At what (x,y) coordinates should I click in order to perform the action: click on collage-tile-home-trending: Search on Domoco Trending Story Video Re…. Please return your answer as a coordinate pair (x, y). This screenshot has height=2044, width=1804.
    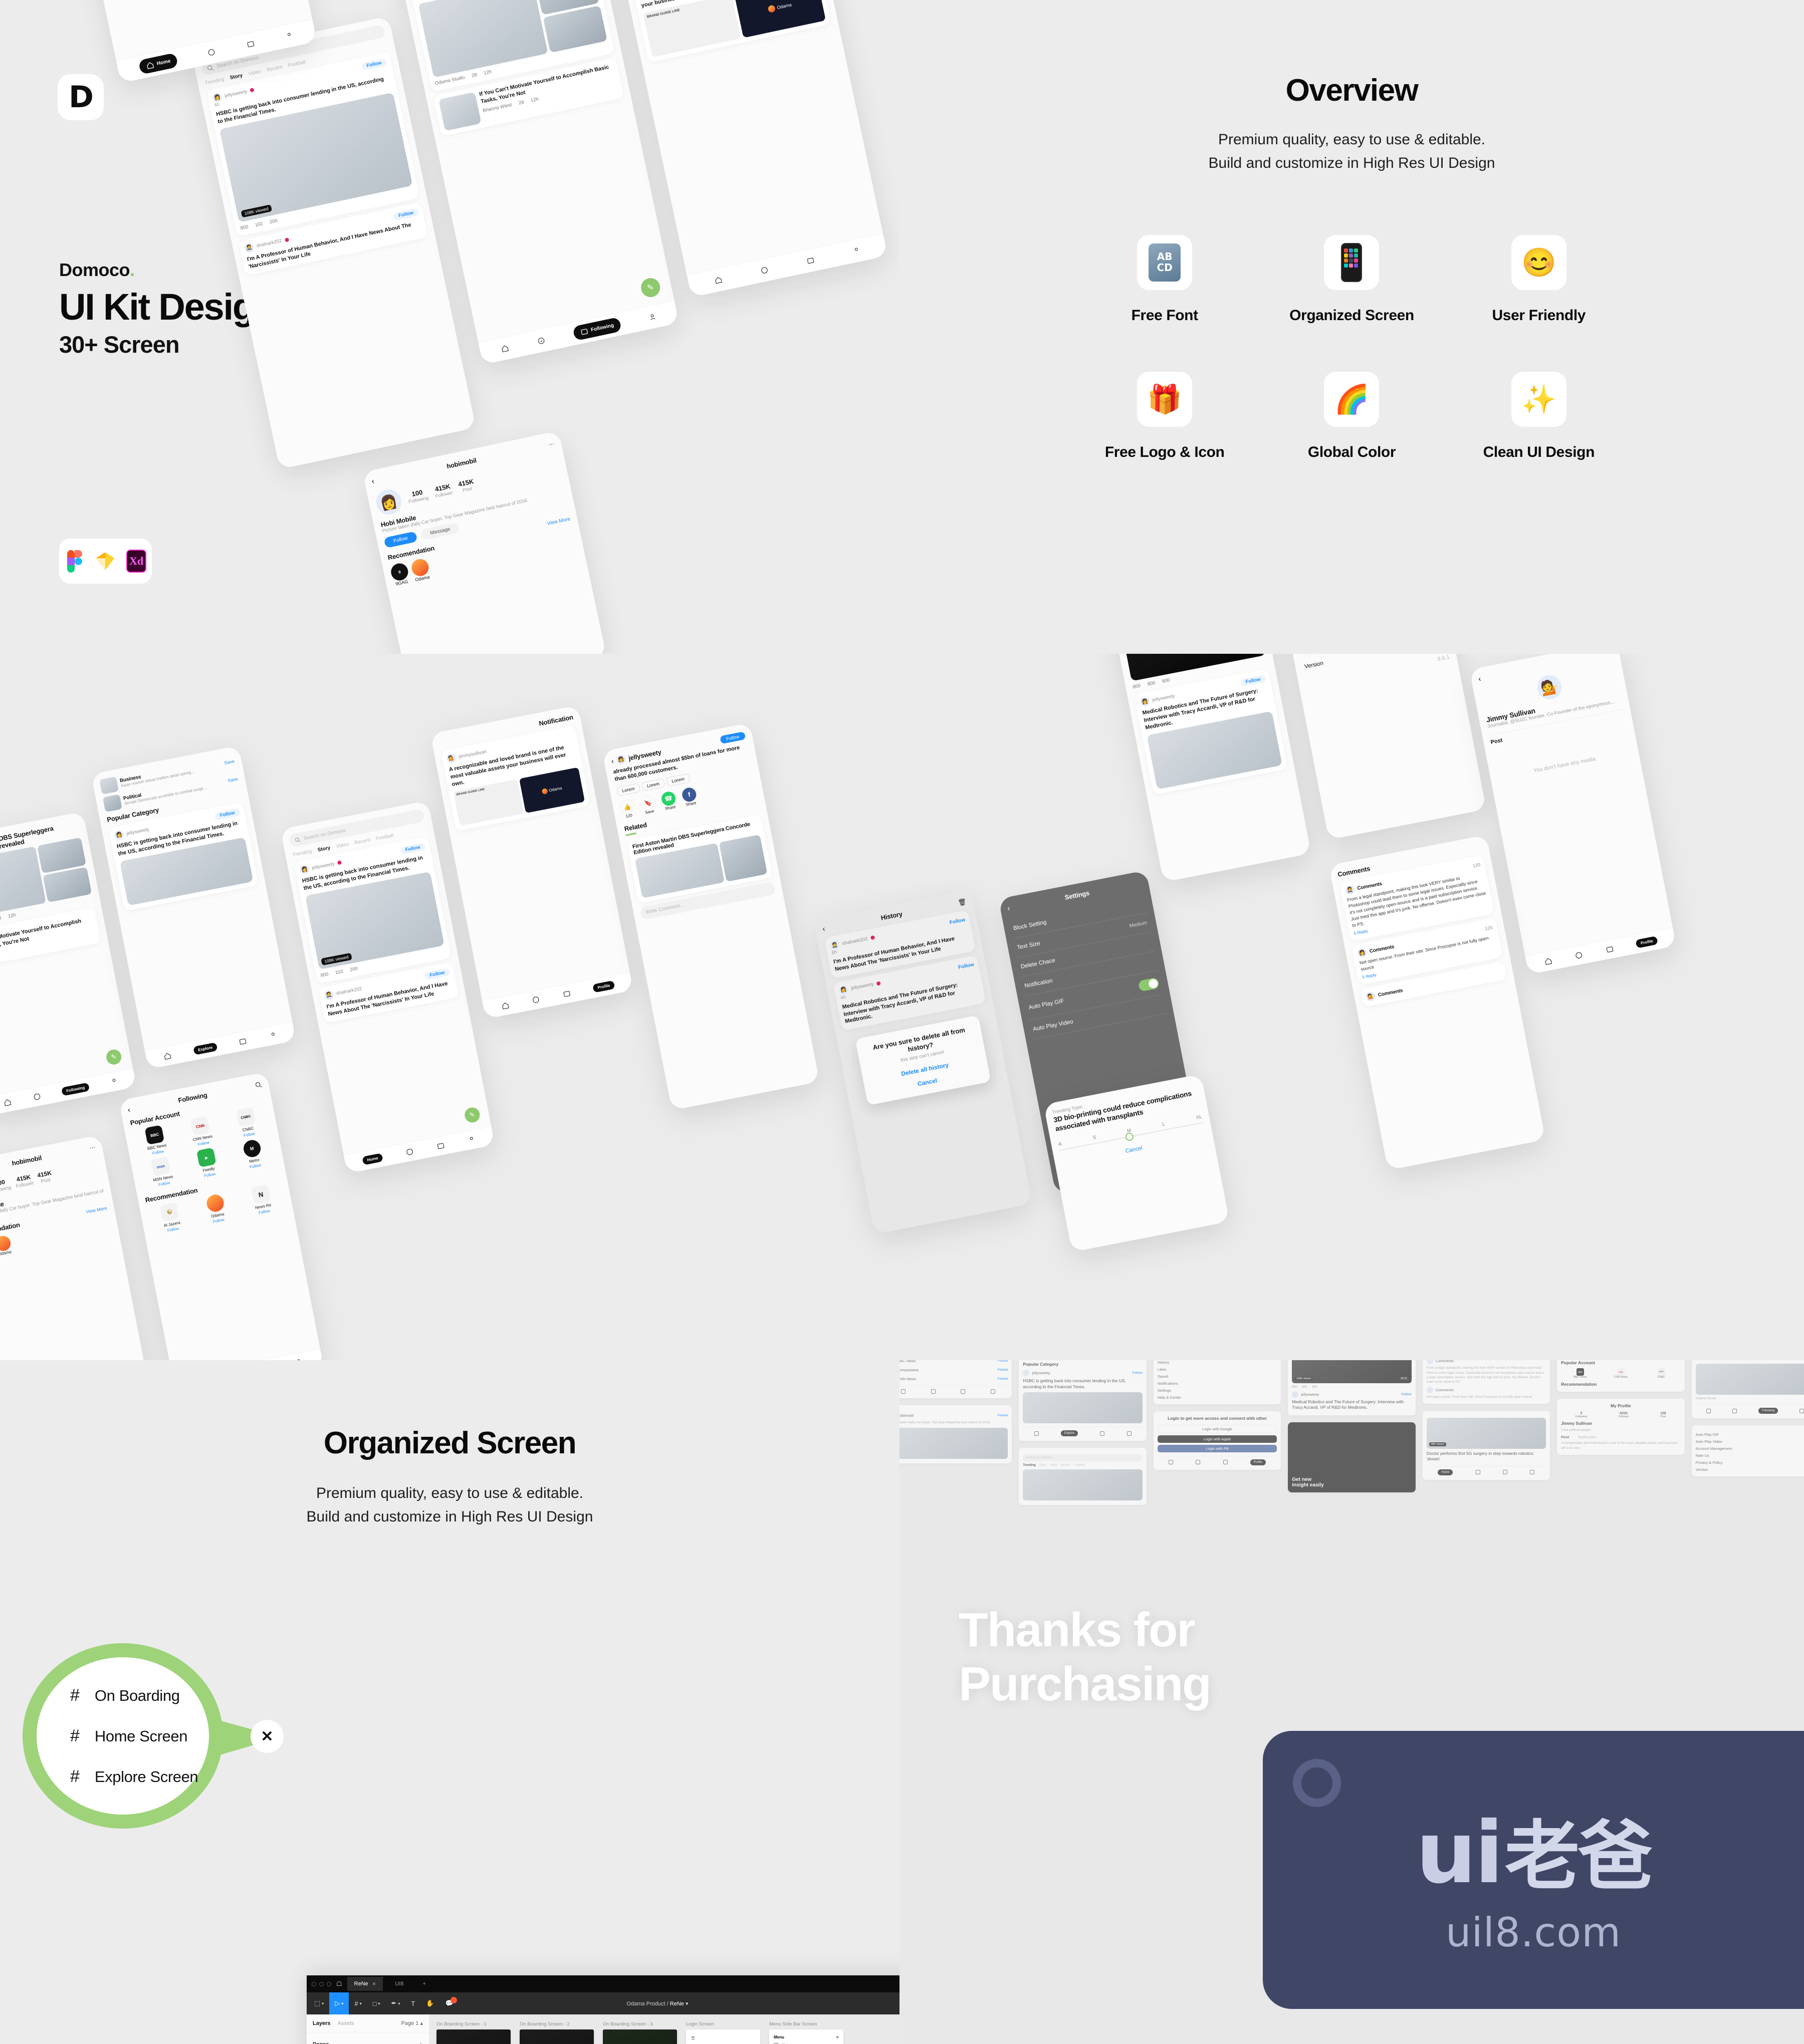
    Looking at the image, I should click on (1083, 1476).